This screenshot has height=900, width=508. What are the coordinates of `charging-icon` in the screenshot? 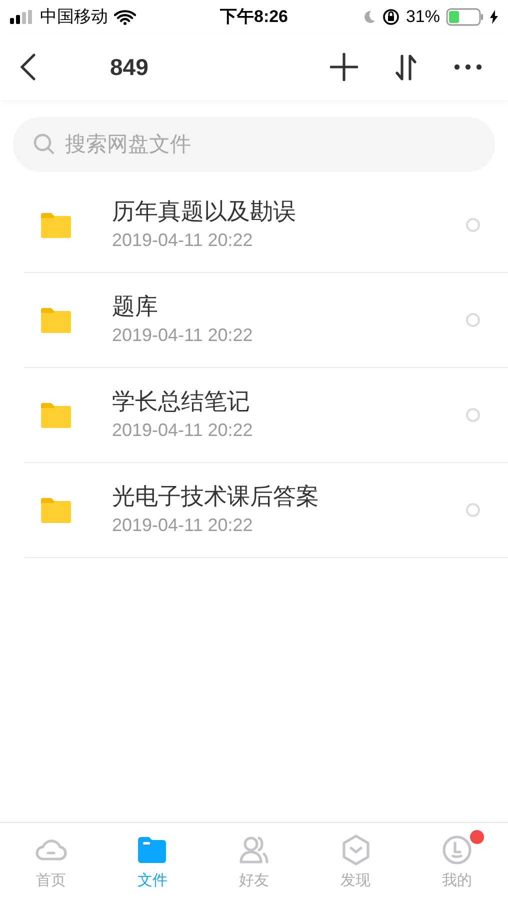 It's located at (494, 17).